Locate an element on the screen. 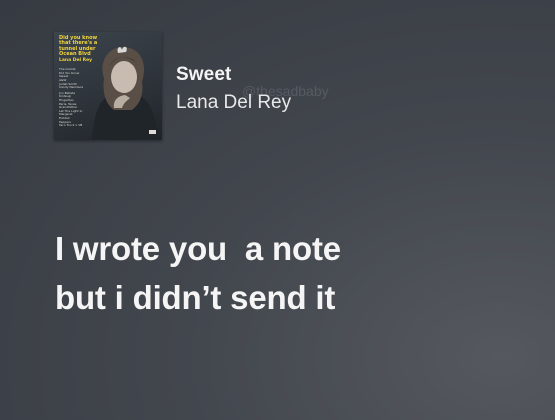  song-artist: Lana Del Rey is located at coordinates (234, 102).